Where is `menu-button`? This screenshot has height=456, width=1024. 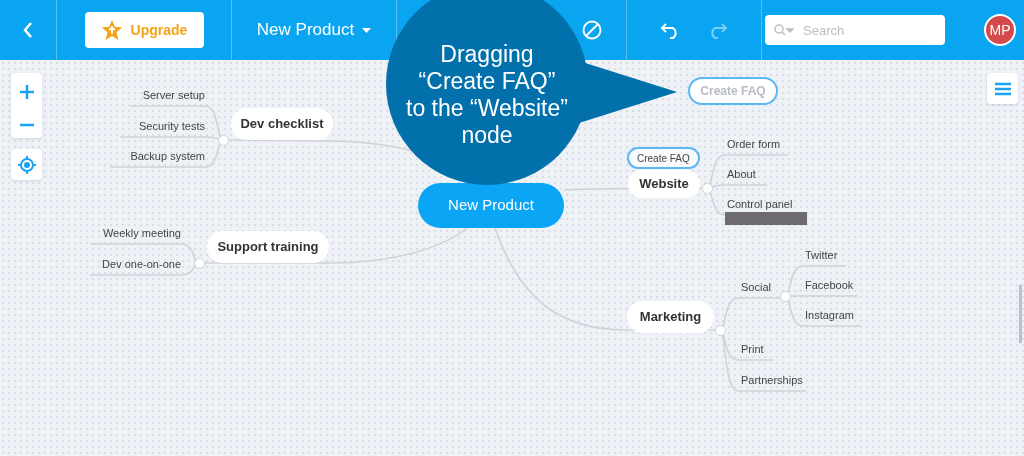
menu-button is located at coordinates (1002, 88).